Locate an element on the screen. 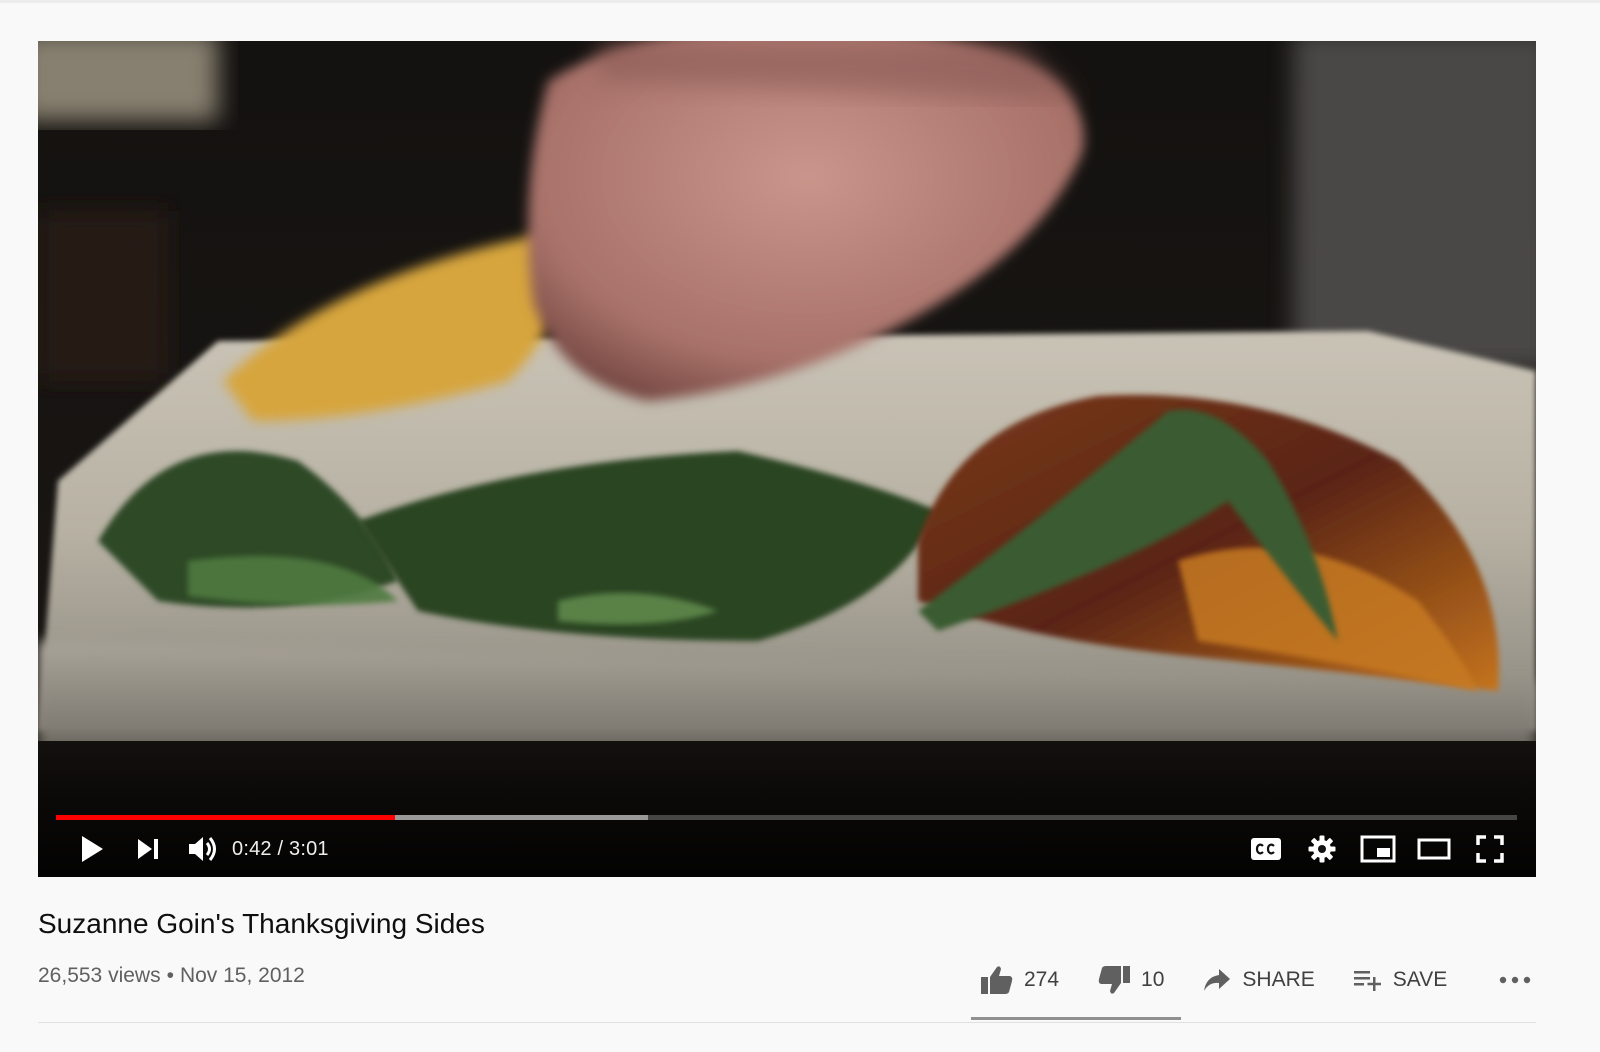 The height and width of the screenshot is (1052, 1600). volume-button is located at coordinates (204, 849).